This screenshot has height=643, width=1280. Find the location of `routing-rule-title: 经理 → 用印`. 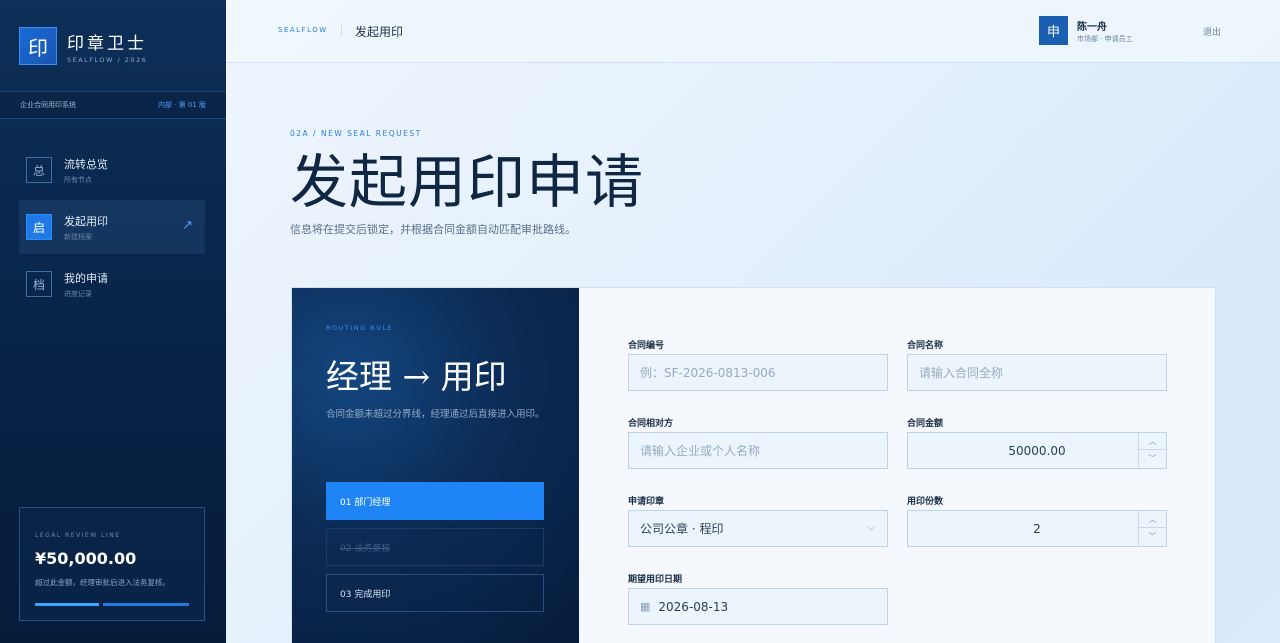

routing-rule-title: 经理 → 用印 is located at coordinates (416, 376).